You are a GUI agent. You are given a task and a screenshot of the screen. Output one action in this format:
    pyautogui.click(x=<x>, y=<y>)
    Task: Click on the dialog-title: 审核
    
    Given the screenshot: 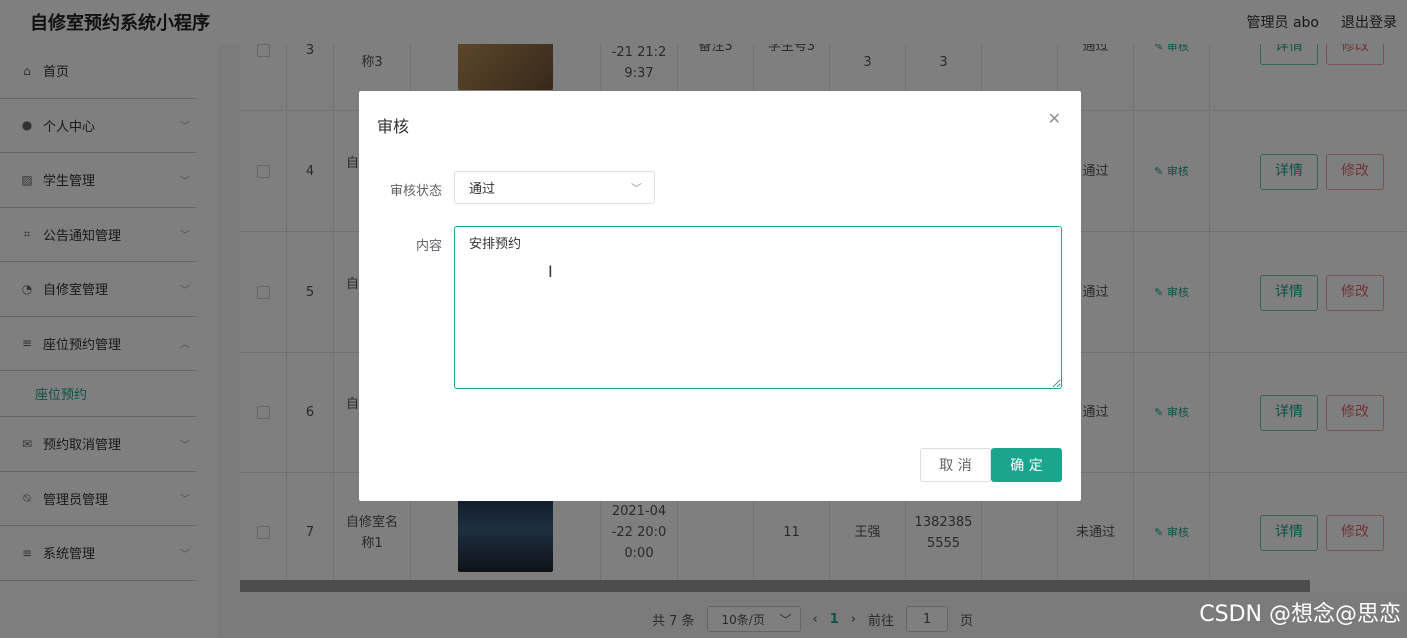 What is the action you would take?
    pyautogui.click(x=393, y=126)
    